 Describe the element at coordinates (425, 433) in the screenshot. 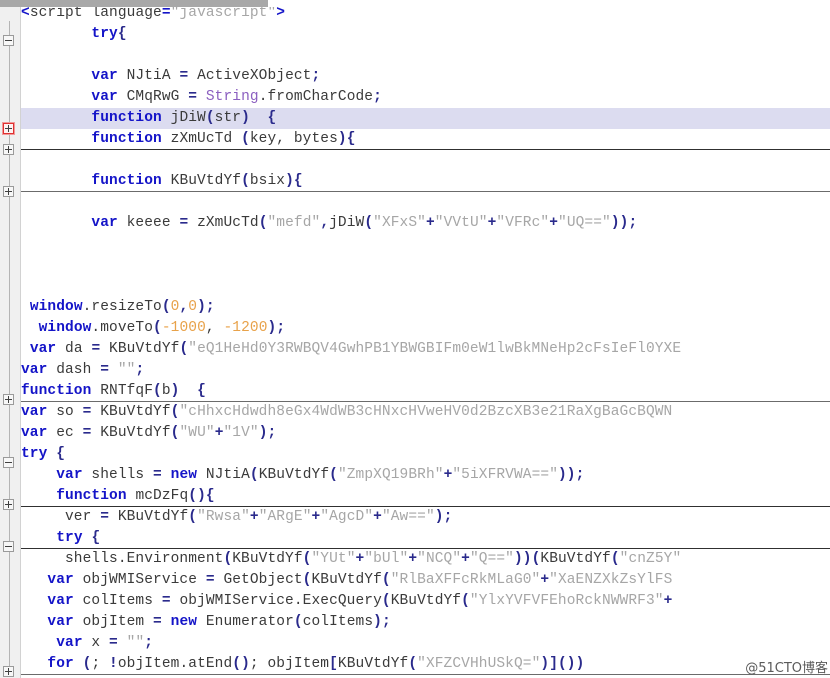

I see `code-line: var ec = KBuVtdYf("WU"+"1V");` at that location.